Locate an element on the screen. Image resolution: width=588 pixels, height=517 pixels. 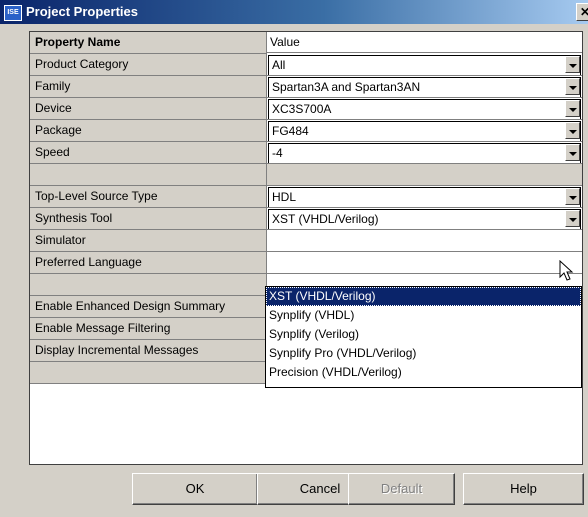
property-name: Speed is located at coordinates (148, 153).